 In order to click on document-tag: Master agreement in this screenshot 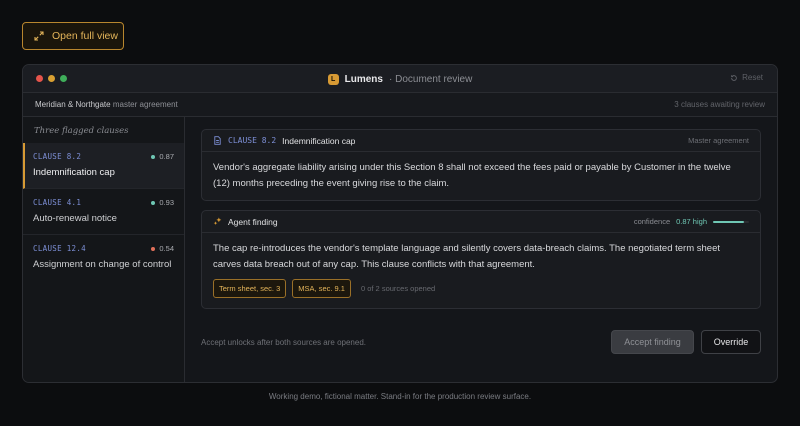, I will do `click(718, 140)`.